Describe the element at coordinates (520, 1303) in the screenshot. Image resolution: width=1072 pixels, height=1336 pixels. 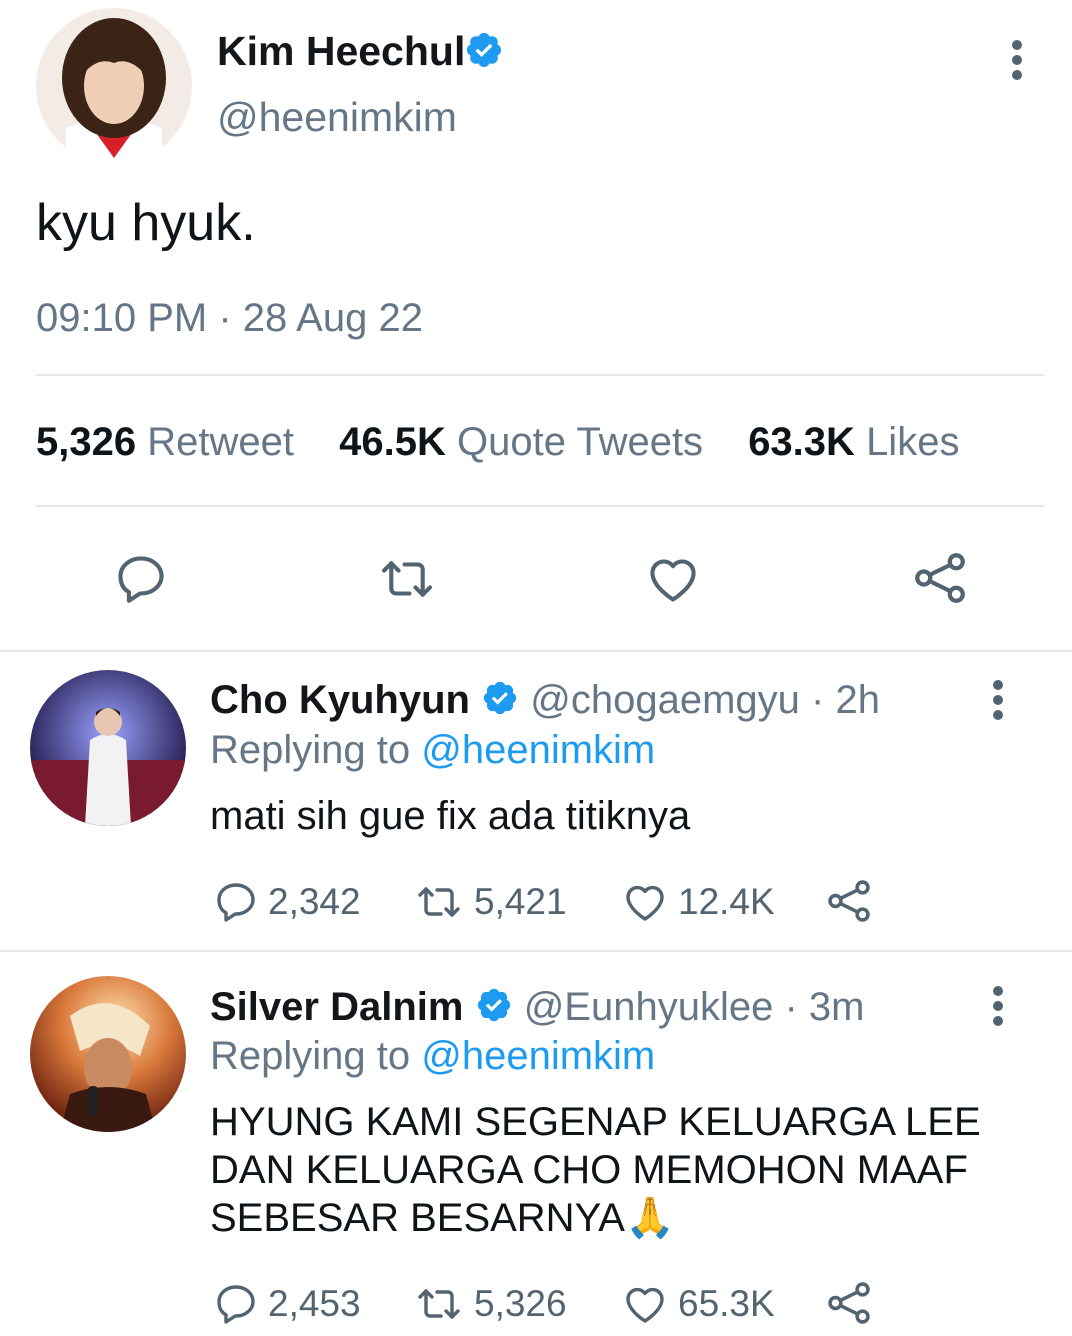
I see `retweet-count: 5,326` at that location.